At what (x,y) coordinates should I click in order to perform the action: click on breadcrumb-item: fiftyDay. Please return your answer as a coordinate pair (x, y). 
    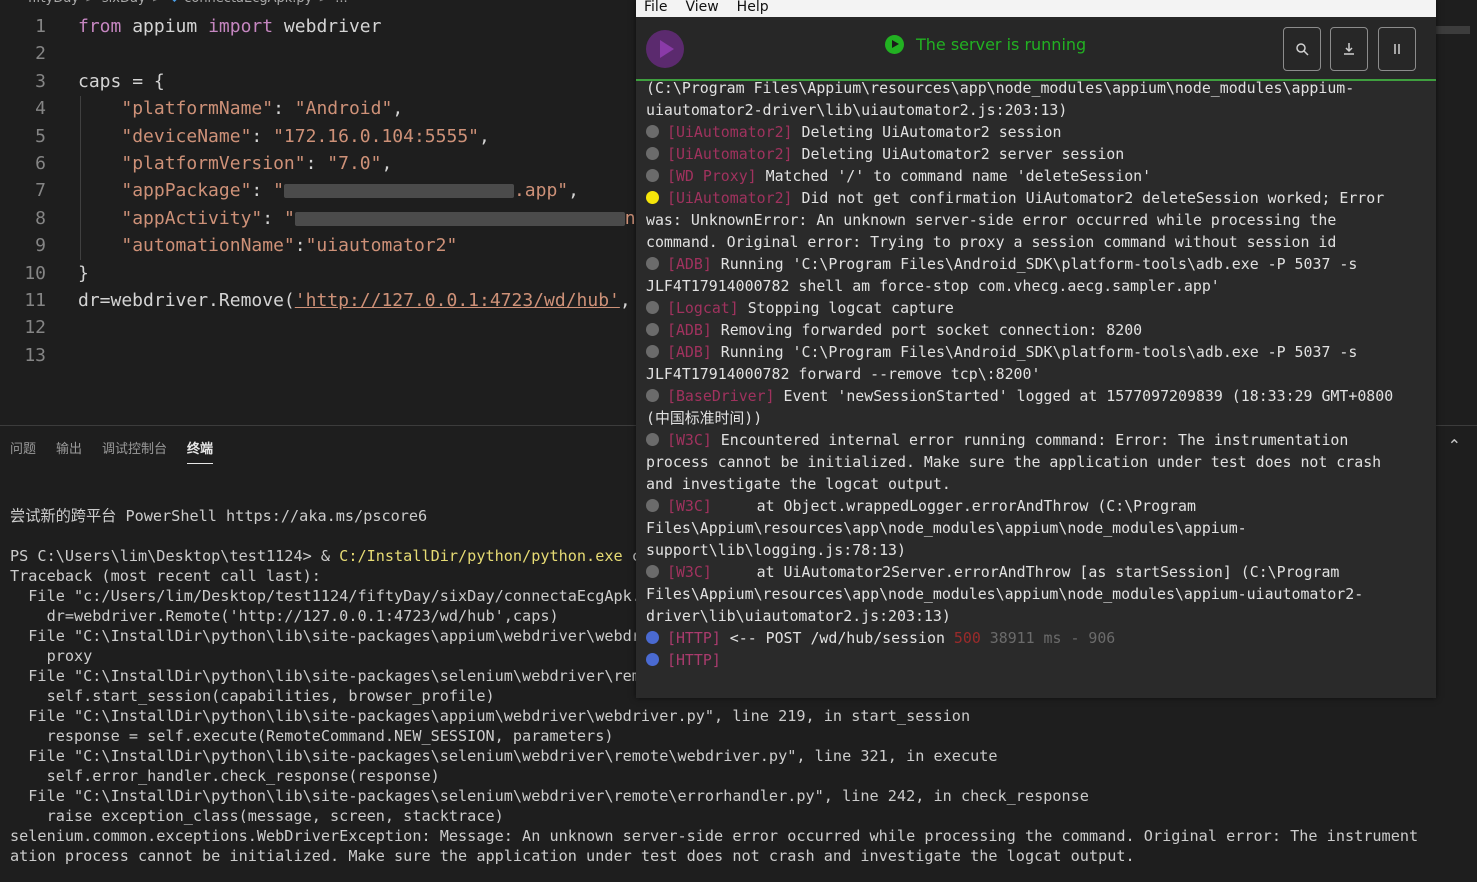
    Looking at the image, I should click on (53, 3).